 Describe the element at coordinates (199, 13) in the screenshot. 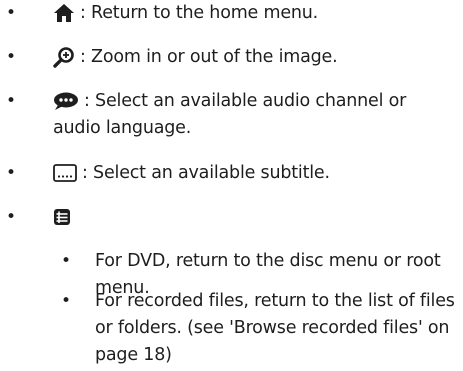

I see `list-item-text: : Return to the home menu.` at that location.